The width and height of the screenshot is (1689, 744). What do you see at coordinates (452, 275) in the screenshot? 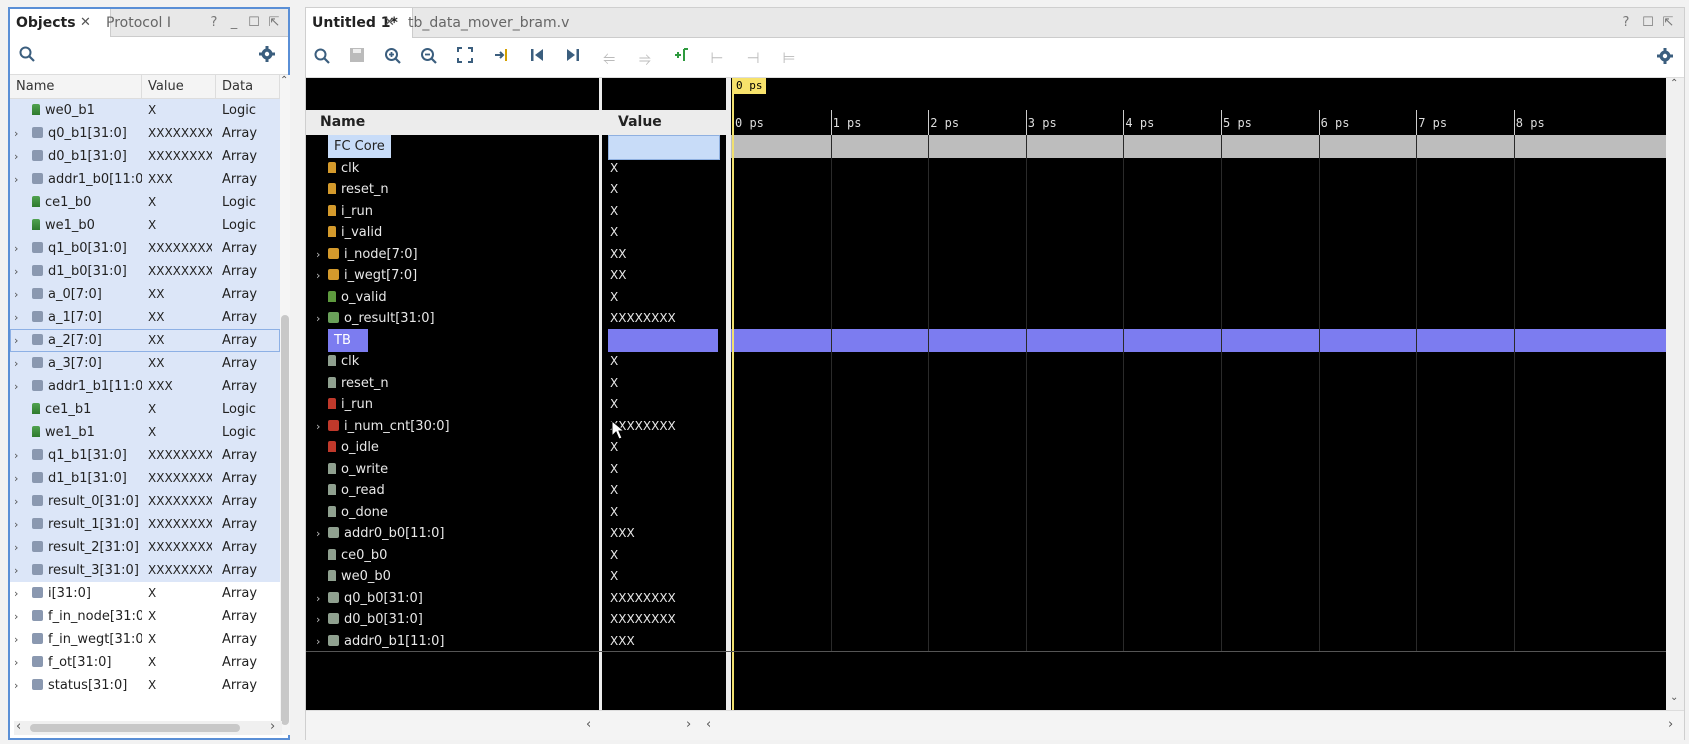
I see `signal-row: › i_wegt[7:0]` at bounding box center [452, 275].